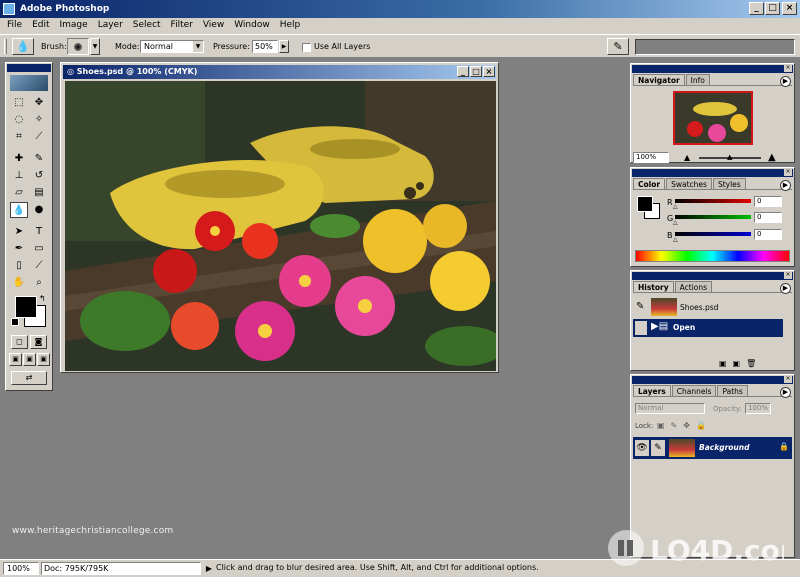  I want to click on tab-history: History, so click(653, 286).